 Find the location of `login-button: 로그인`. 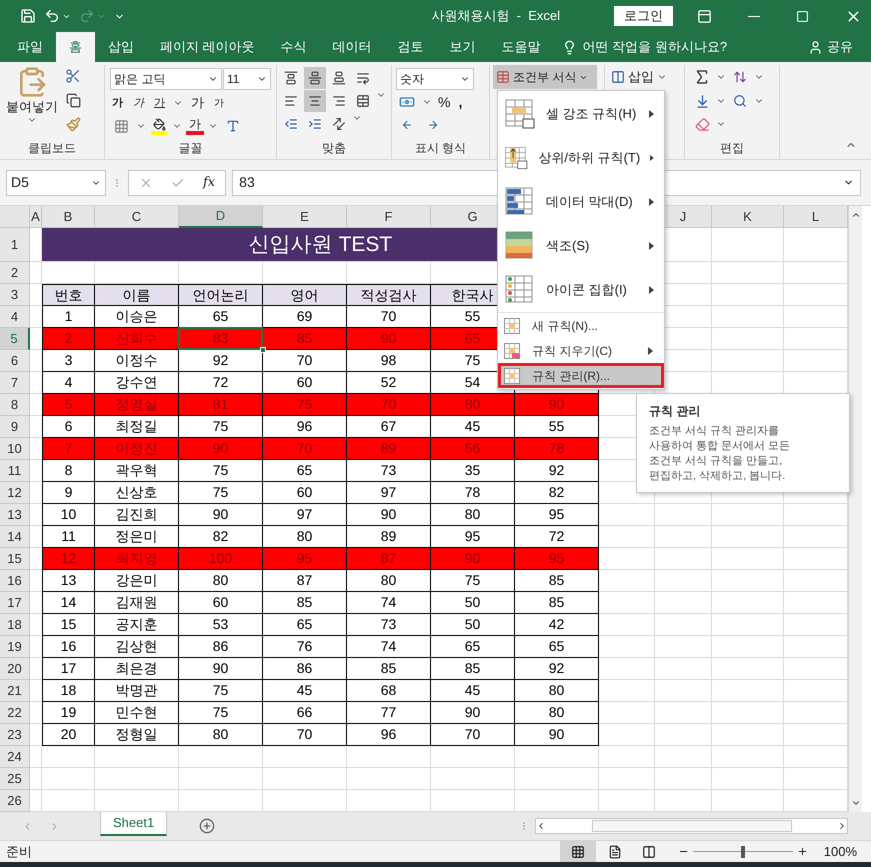

login-button: 로그인 is located at coordinates (643, 16).